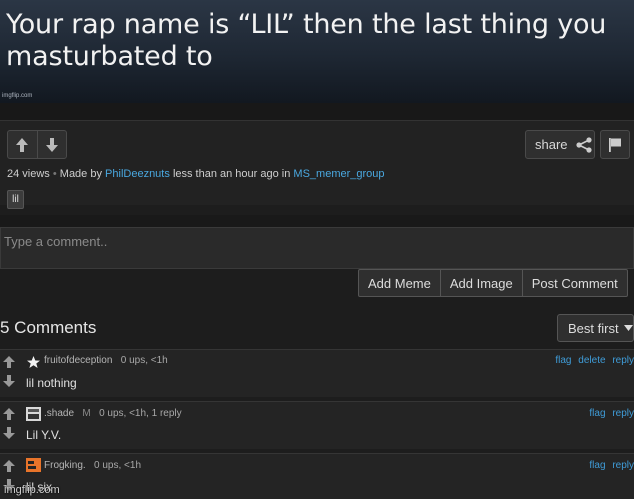 This screenshot has height=499, width=634. Describe the element at coordinates (338, 174) in the screenshot. I see `stream-link: MS_memer_group` at that location.